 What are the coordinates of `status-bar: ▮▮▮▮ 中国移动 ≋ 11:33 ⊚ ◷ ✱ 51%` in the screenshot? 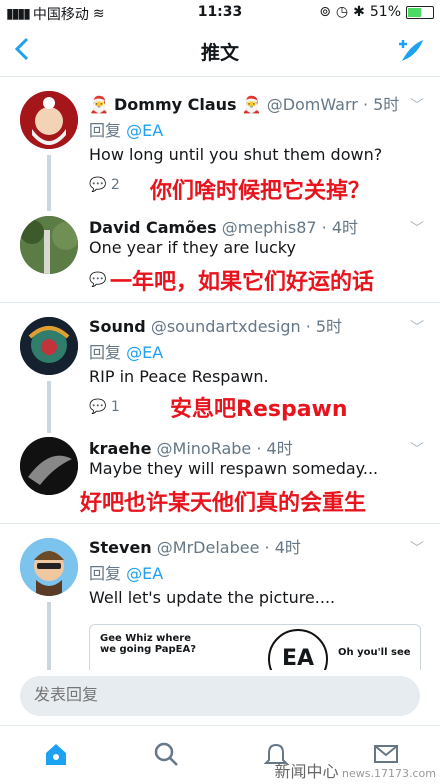 It's located at (220, 13).